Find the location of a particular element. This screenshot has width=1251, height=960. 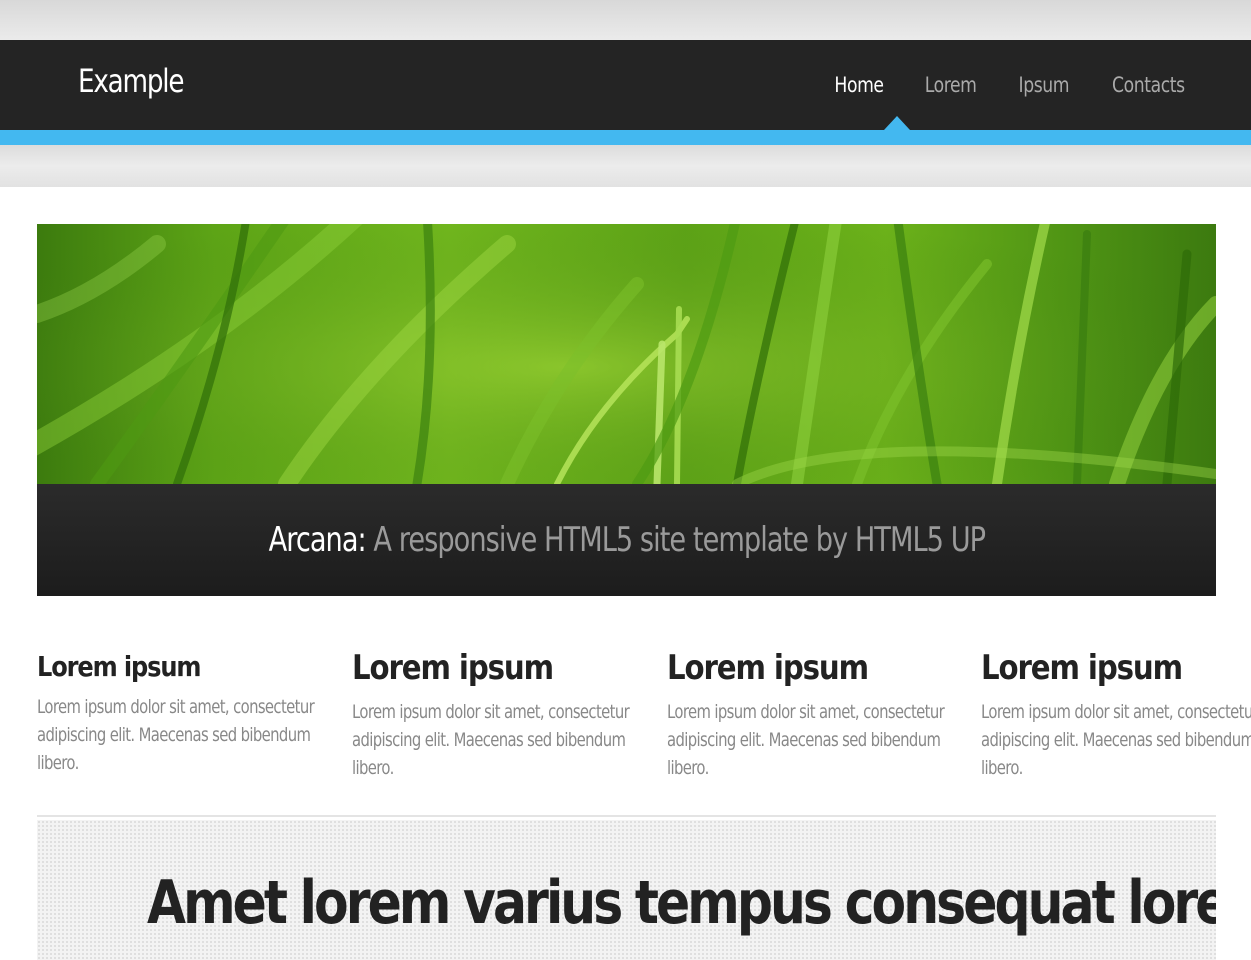

nav-item-ipsum: Ipsum is located at coordinates (1043, 85).